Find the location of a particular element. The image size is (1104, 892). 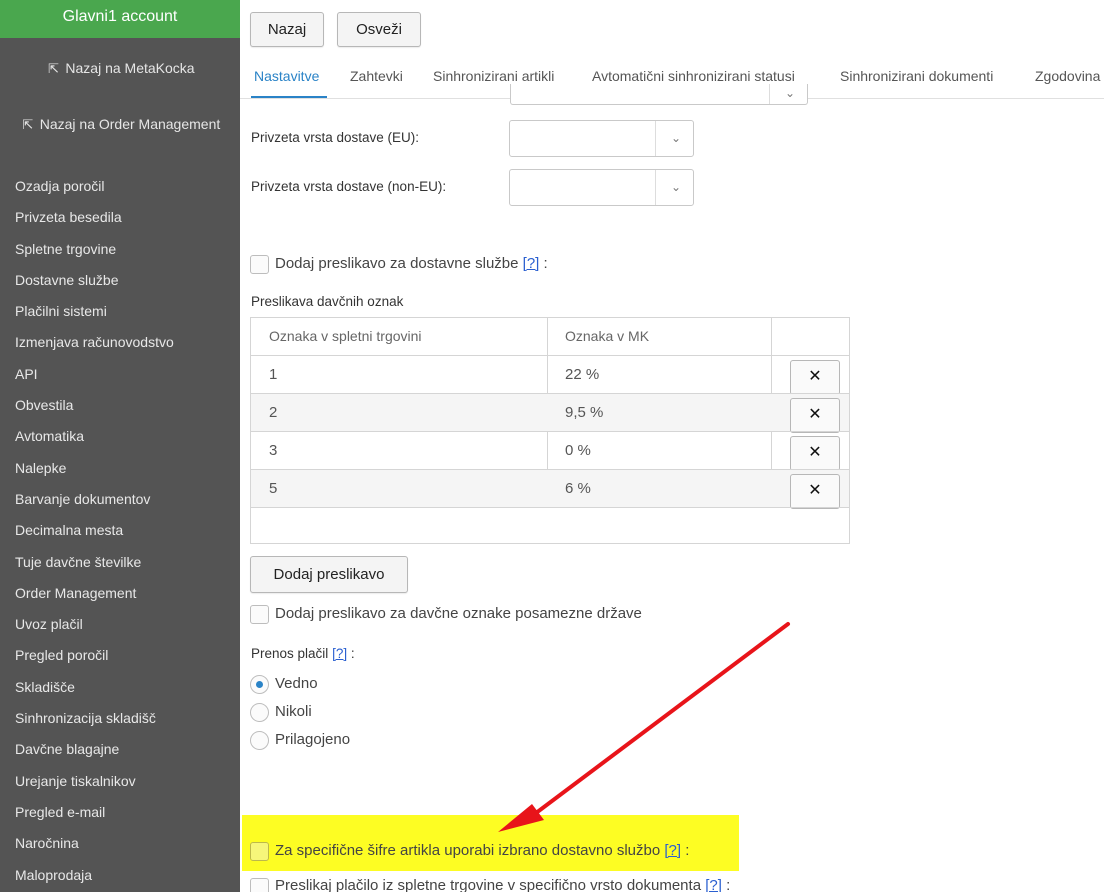

map-payment-checkbox is located at coordinates (259, 885).